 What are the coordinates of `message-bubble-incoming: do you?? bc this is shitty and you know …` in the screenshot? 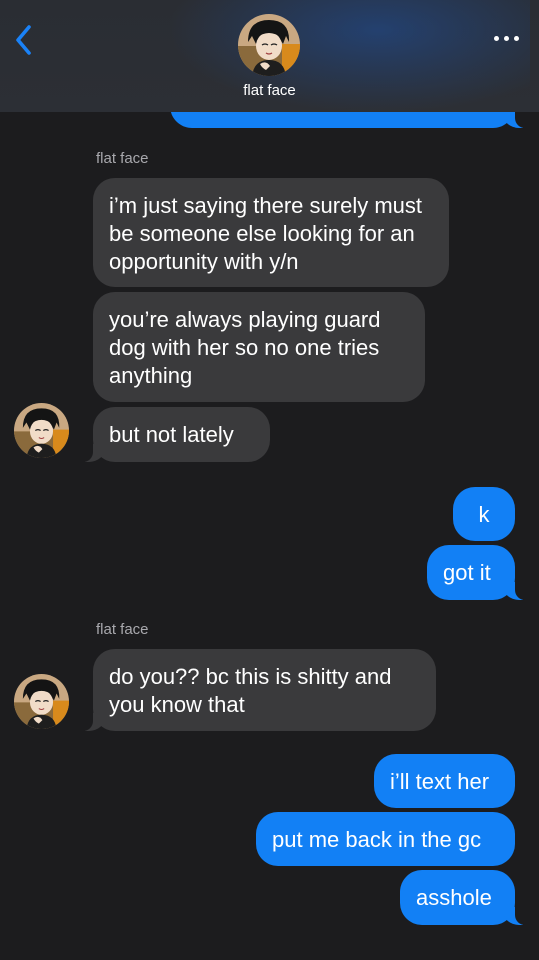 It's located at (258, 690).